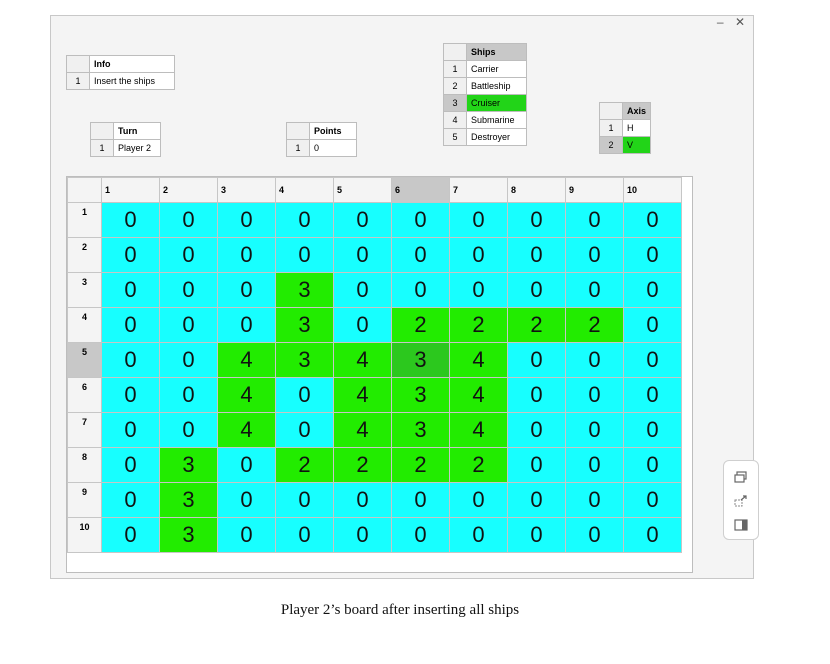  Describe the element at coordinates (652, 190) in the screenshot. I see `column-header-10: 10` at that location.